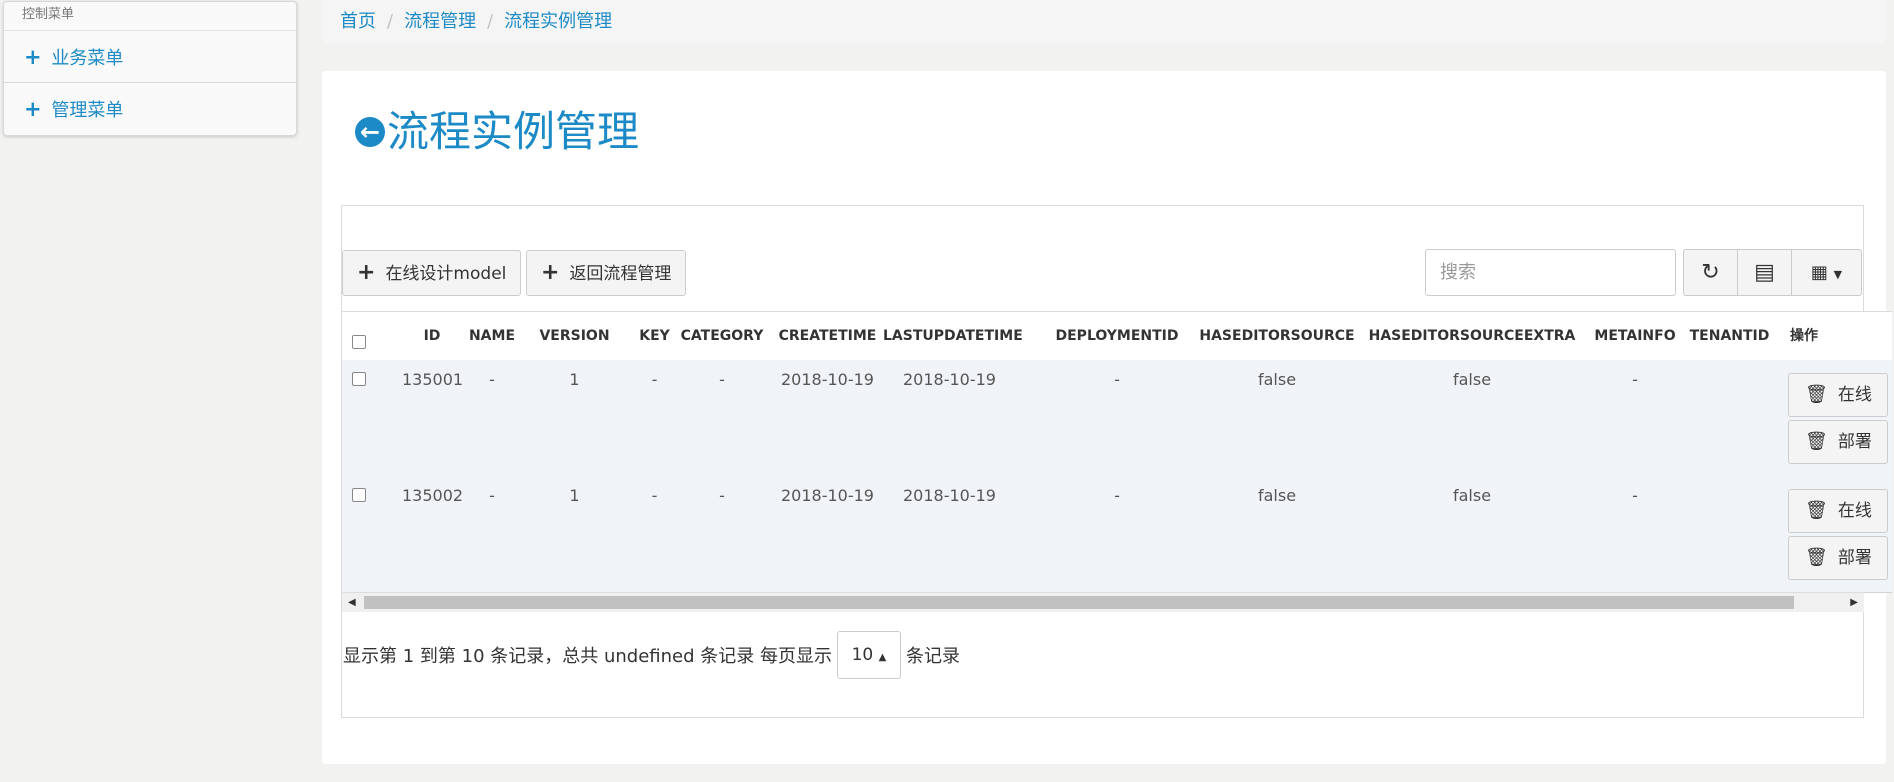 The image size is (1894, 782). Describe the element at coordinates (1635, 336) in the screenshot. I see `column-header: METAINFO` at that location.